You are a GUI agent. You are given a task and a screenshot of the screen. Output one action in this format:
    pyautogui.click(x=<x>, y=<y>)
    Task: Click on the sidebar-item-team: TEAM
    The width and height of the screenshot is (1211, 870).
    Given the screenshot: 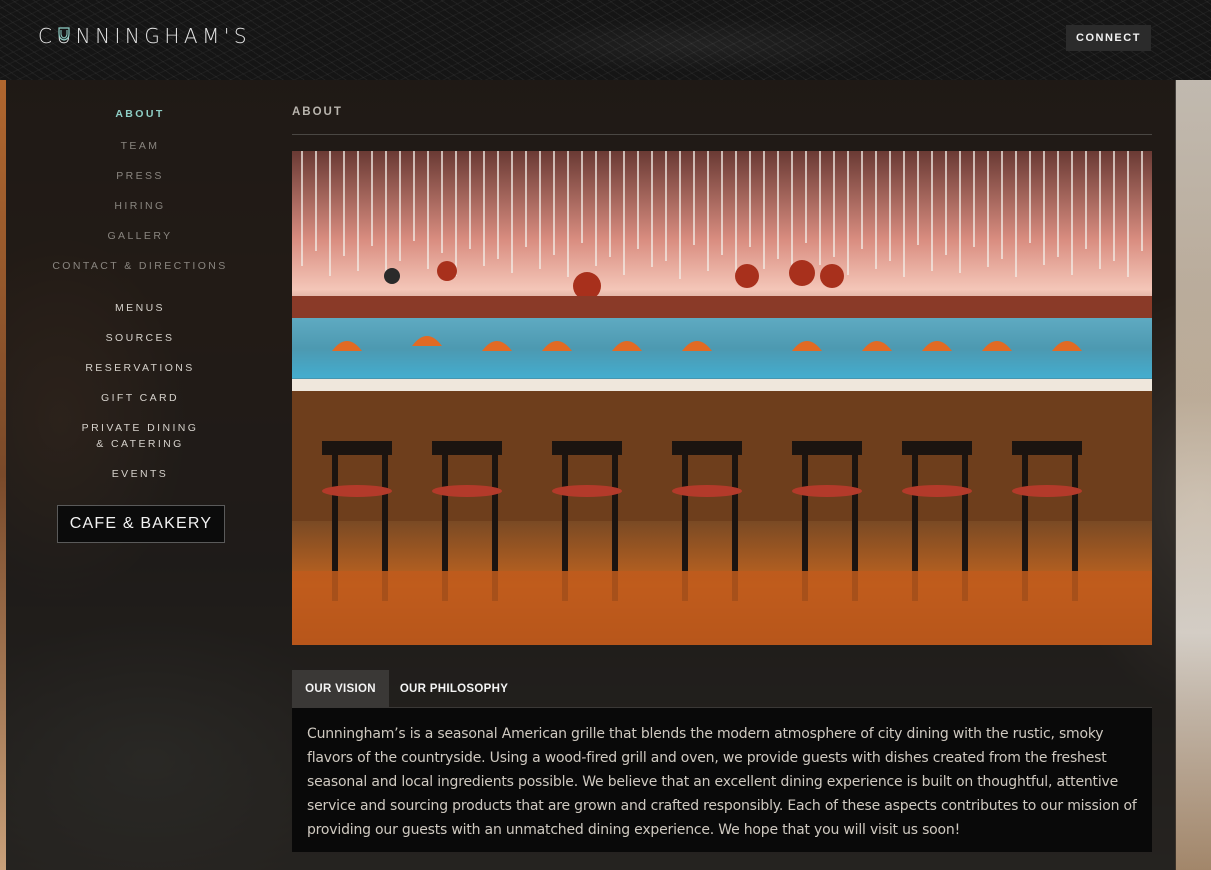 What is the action you would take?
    pyautogui.click(x=140, y=146)
    